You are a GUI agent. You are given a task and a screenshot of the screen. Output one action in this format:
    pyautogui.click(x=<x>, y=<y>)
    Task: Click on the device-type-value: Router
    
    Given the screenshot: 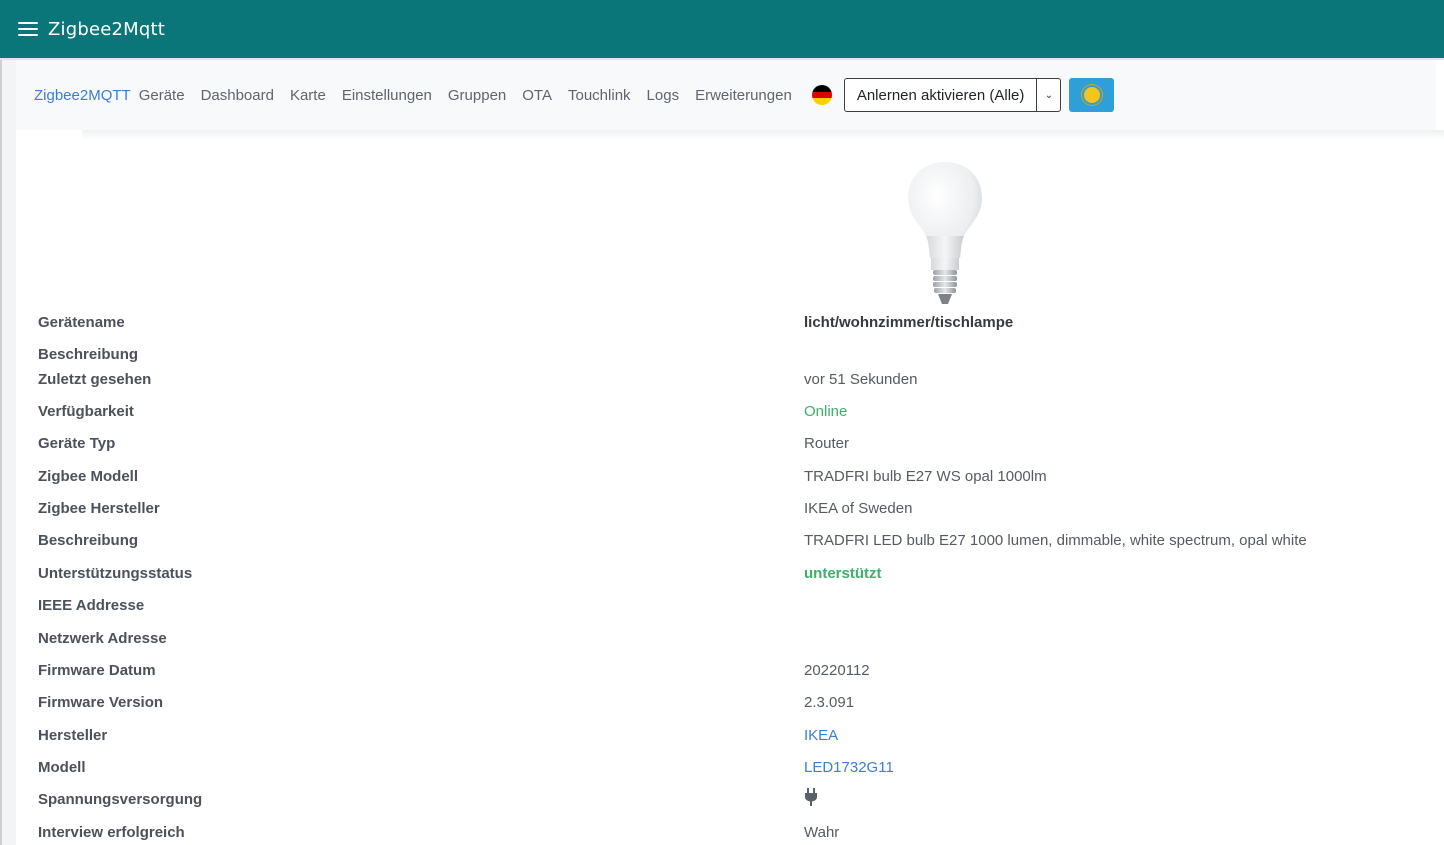 What is the action you would take?
    pyautogui.click(x=827, y=443)
    